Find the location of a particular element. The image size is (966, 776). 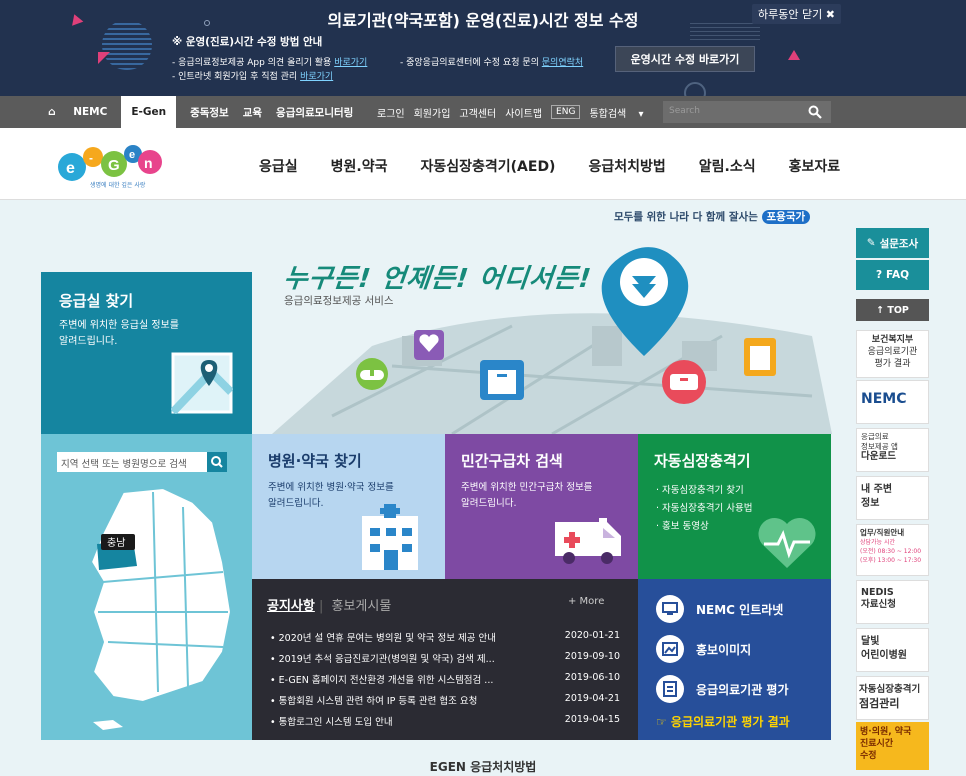

app-label: 정보제공 앱 is located at coordinates (879, 446).